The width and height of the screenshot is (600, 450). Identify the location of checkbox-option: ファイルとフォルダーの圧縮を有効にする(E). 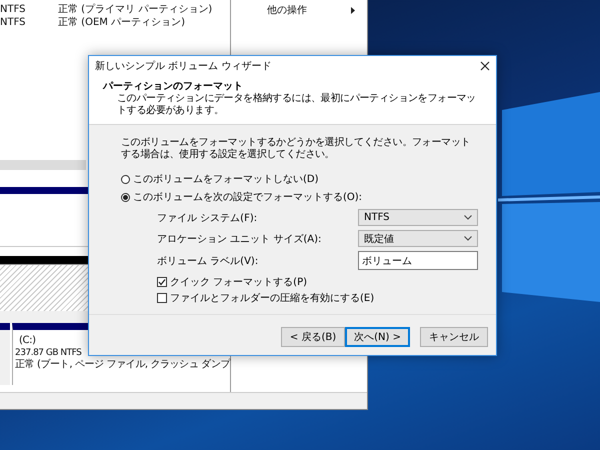
(317, 298).